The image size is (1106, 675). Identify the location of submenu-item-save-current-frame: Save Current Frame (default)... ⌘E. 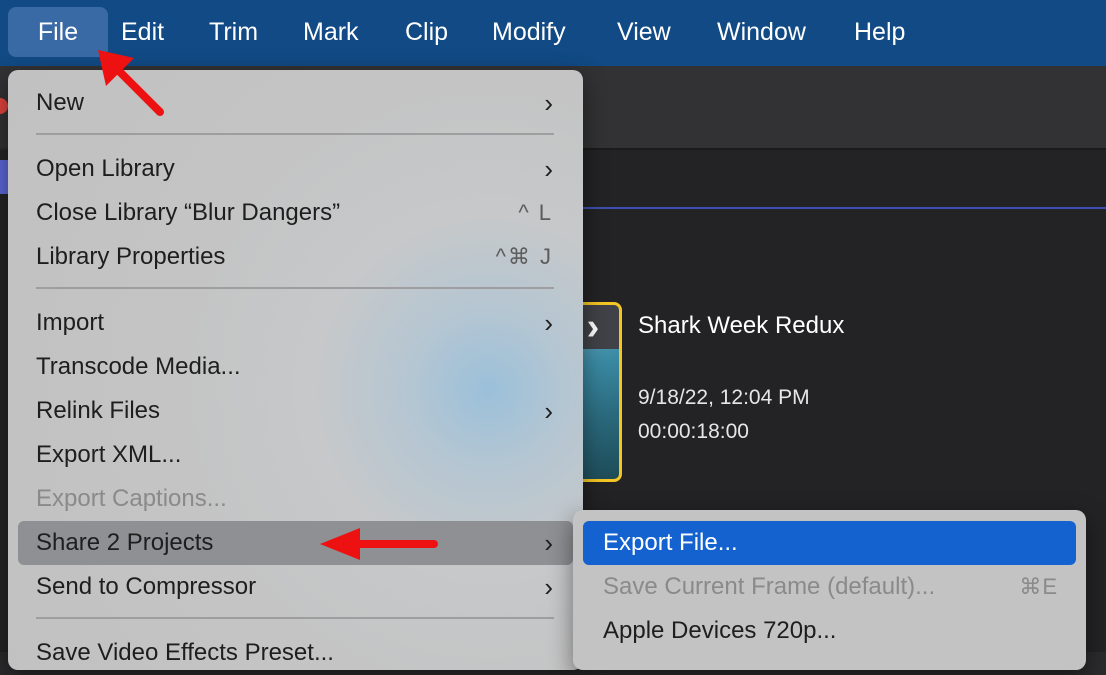
(829, 587).